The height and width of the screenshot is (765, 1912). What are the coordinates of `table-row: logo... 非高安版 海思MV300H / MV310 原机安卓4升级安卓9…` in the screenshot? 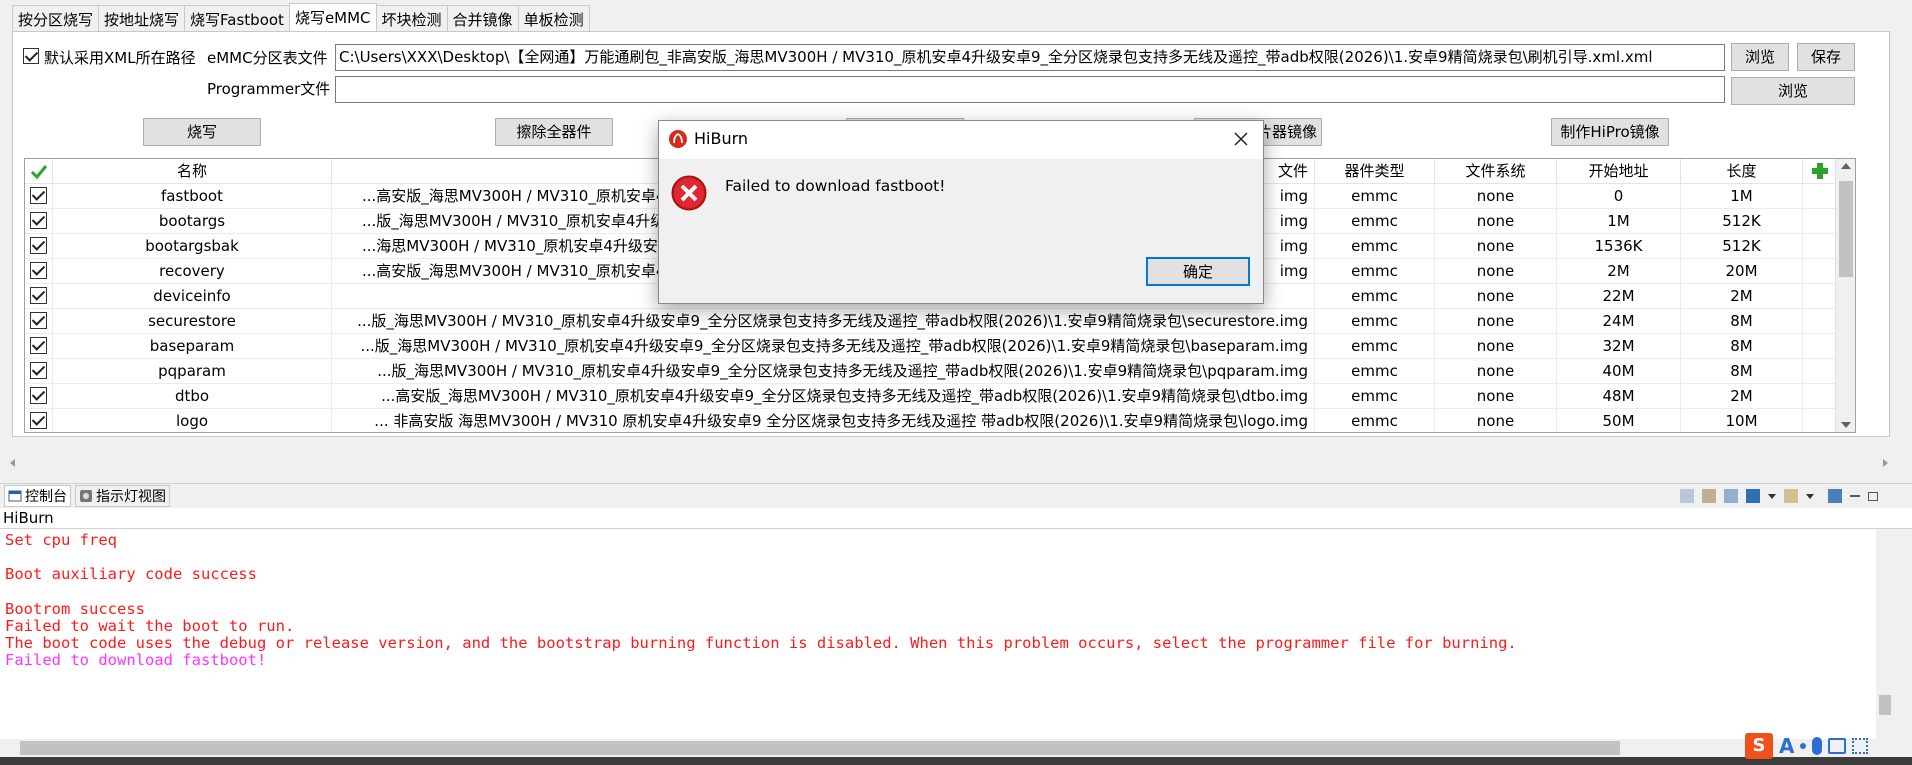 It's located at (931, 420).